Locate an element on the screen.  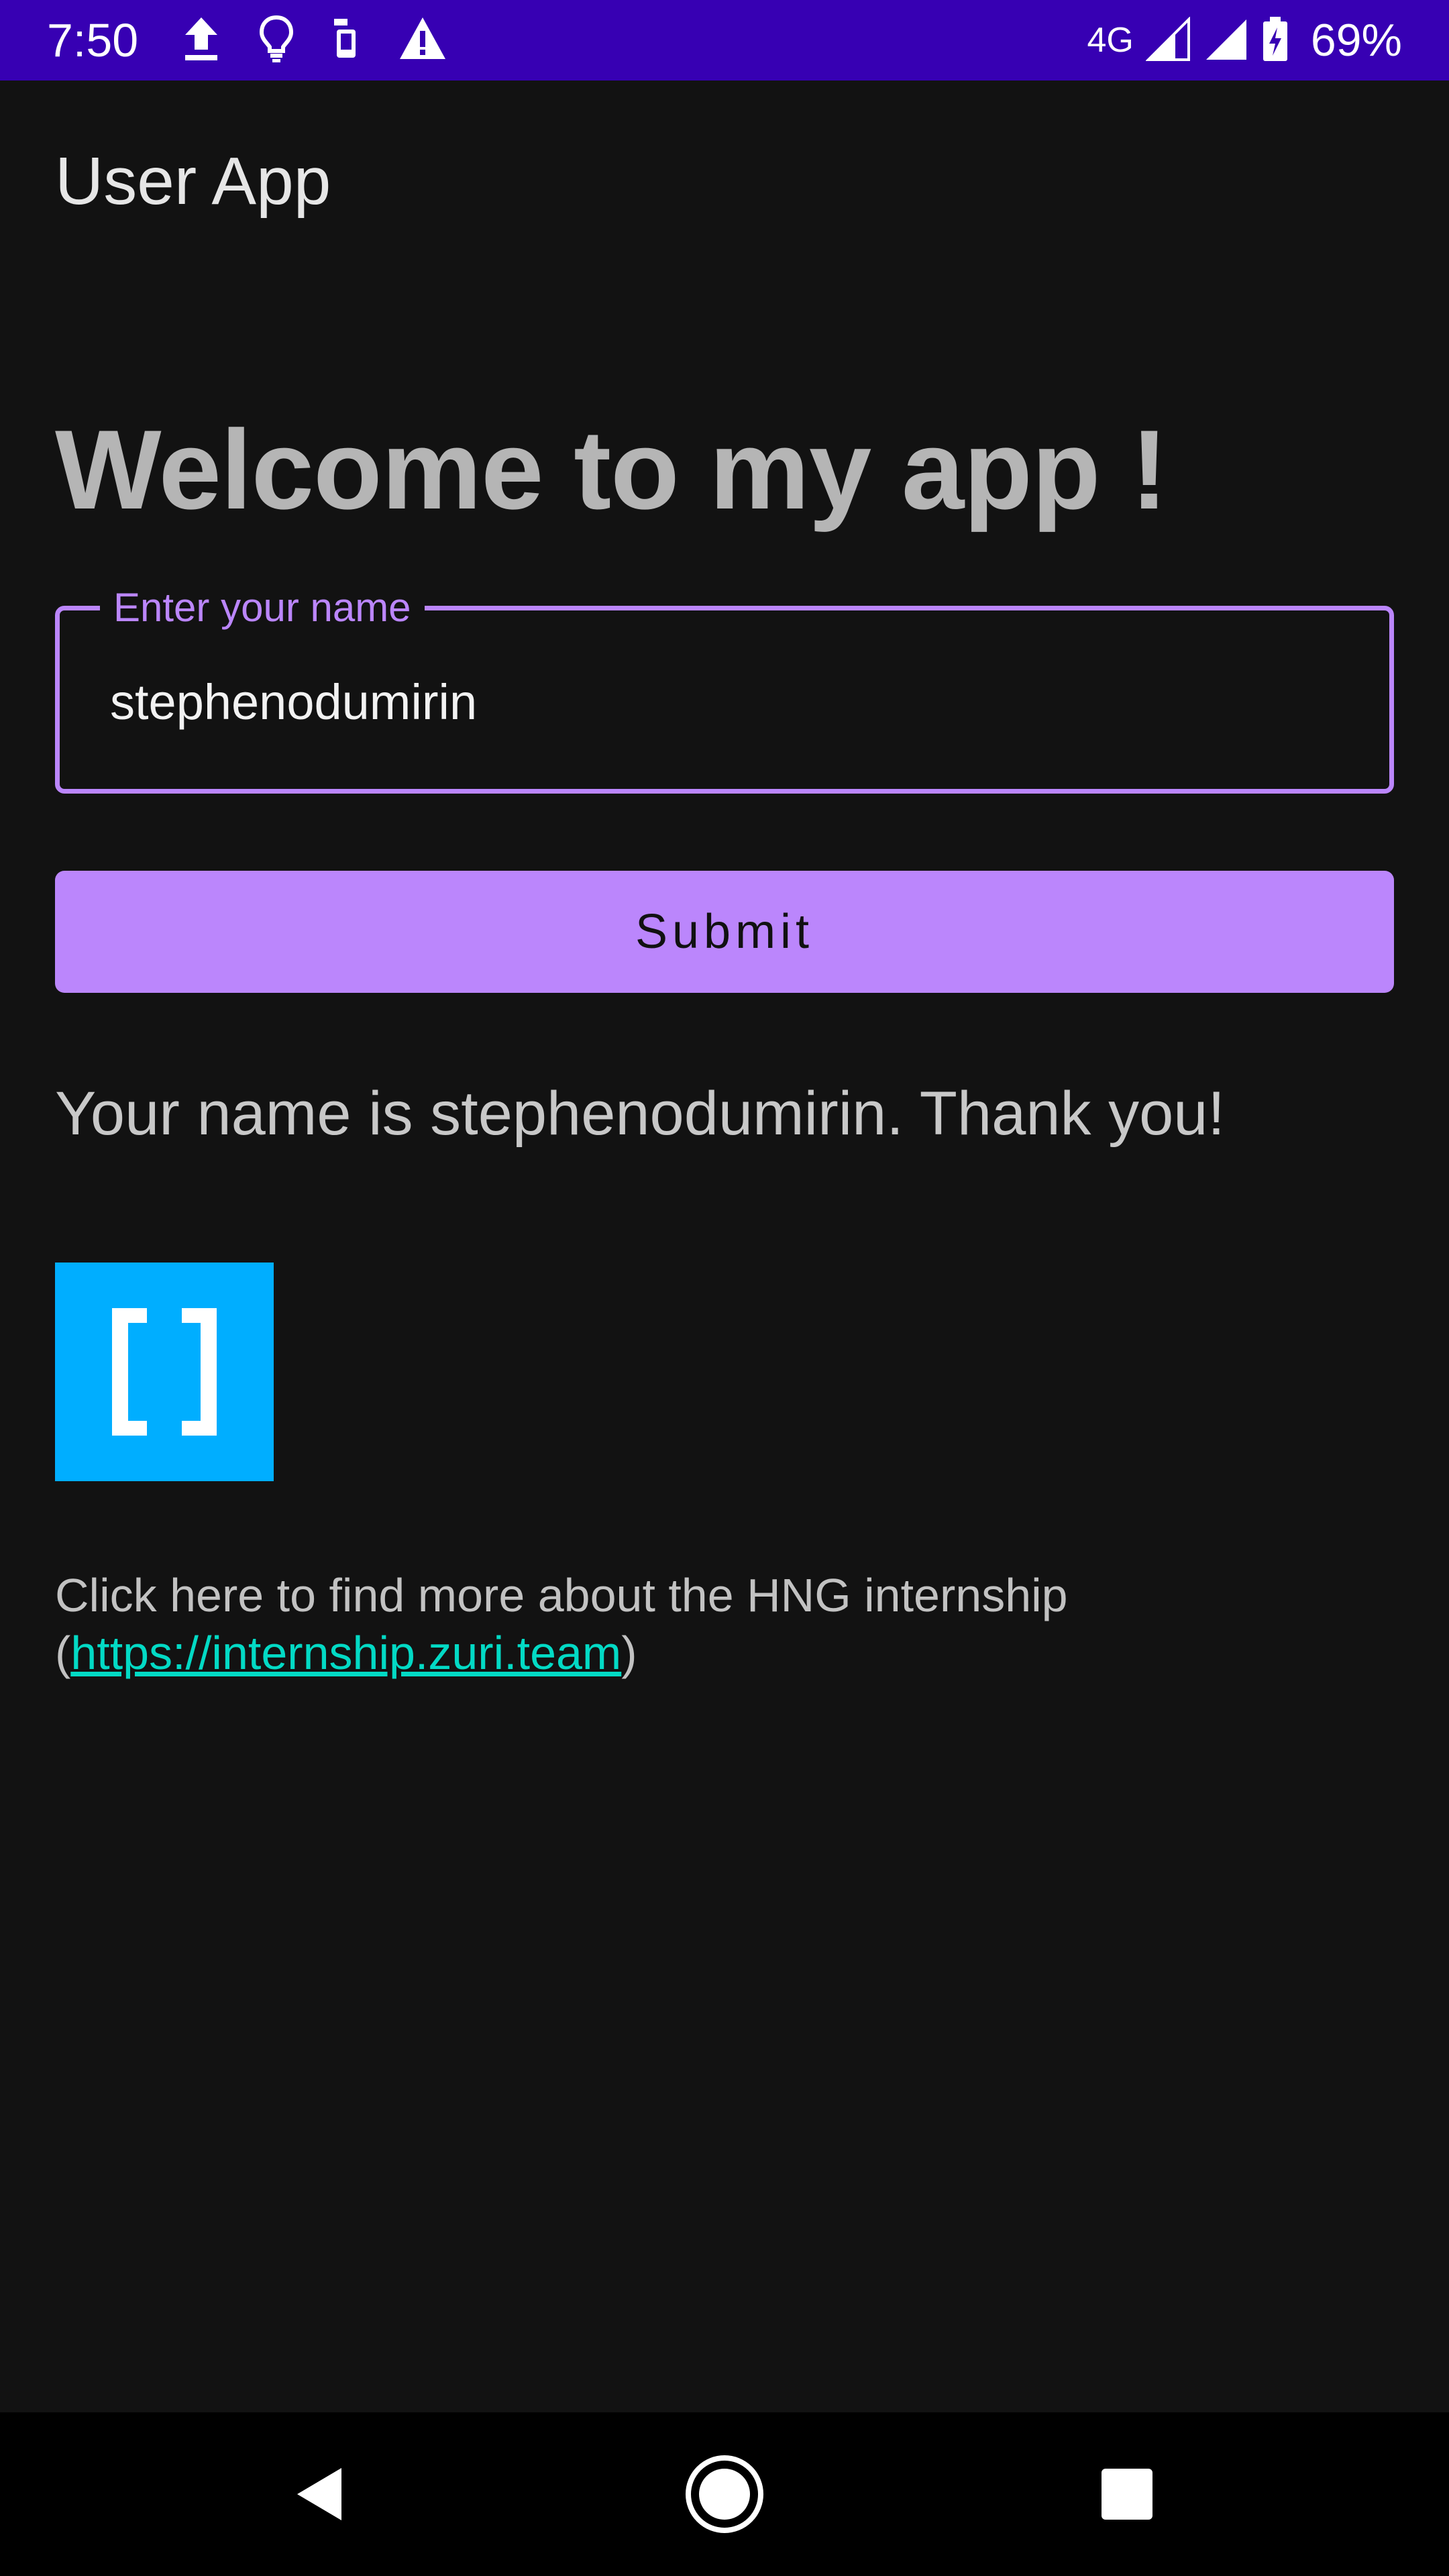
notification-icons is located at coordinates (314, 40).